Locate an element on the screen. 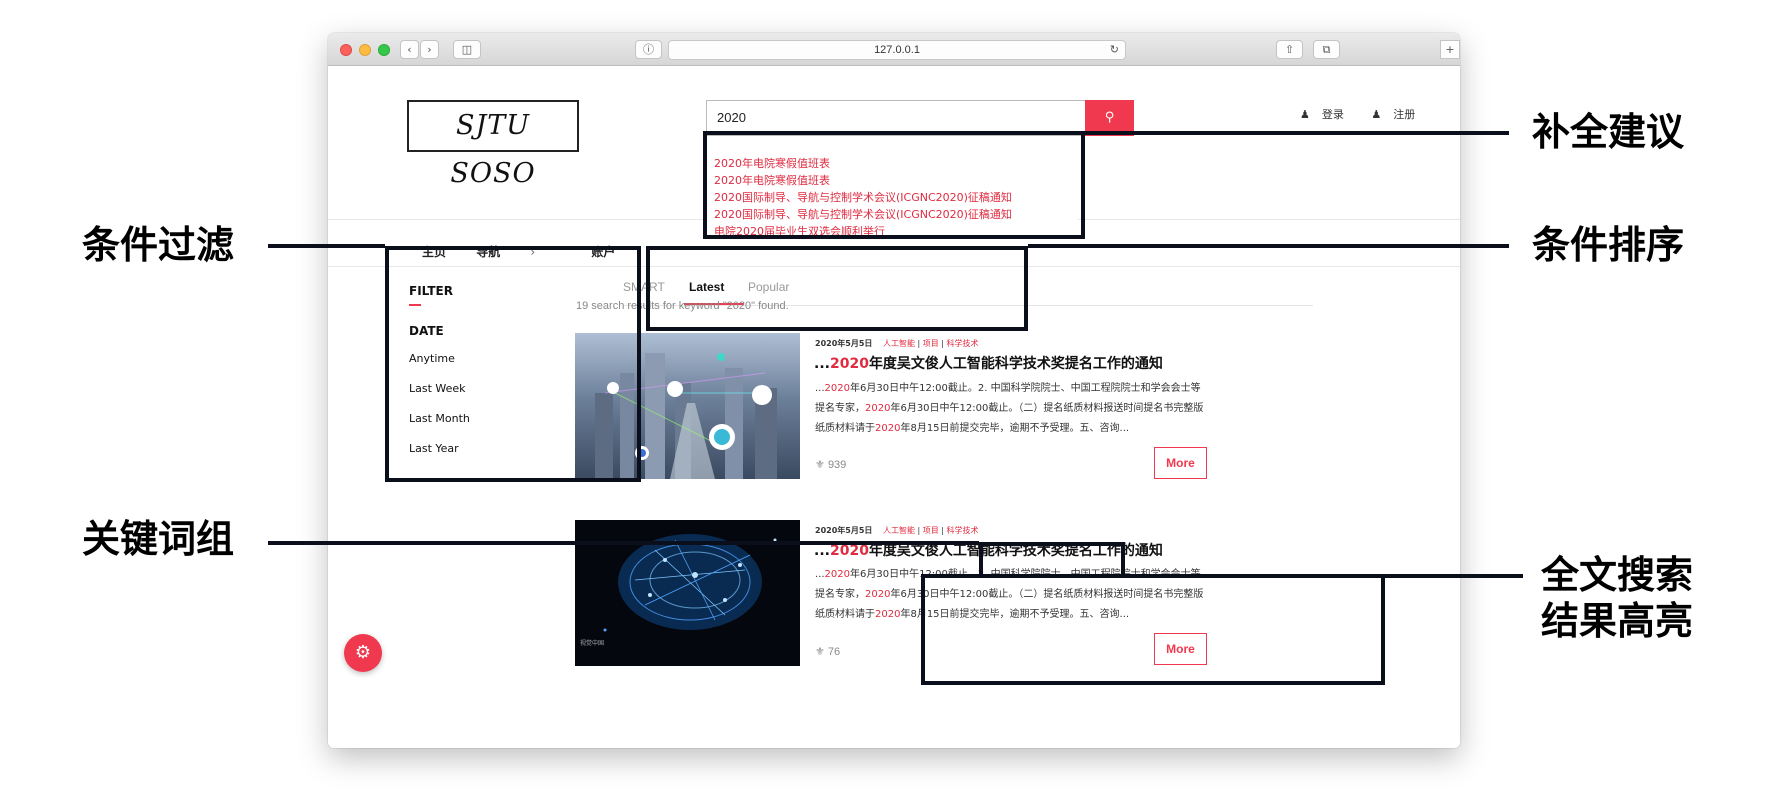 The width and height of the screenshot is (1786, 808). autocomplete-leader-line is located at coordinates (1297, 133).